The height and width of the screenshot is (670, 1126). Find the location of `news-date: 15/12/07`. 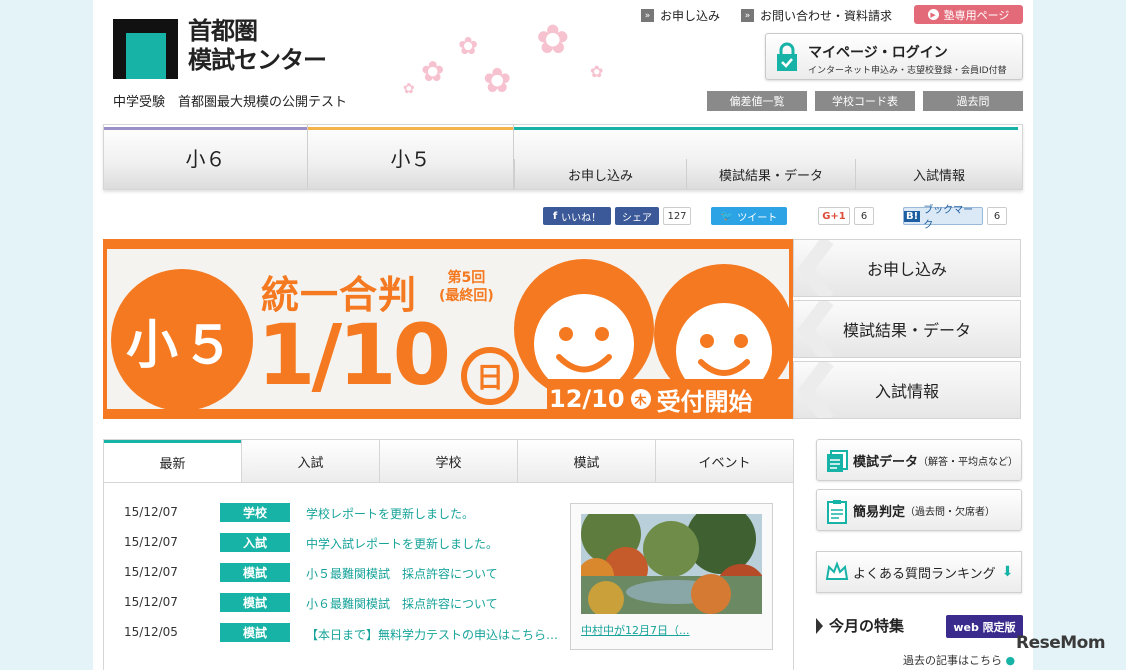

news-date: 15/12/07 is located at coordinates (151, 572).